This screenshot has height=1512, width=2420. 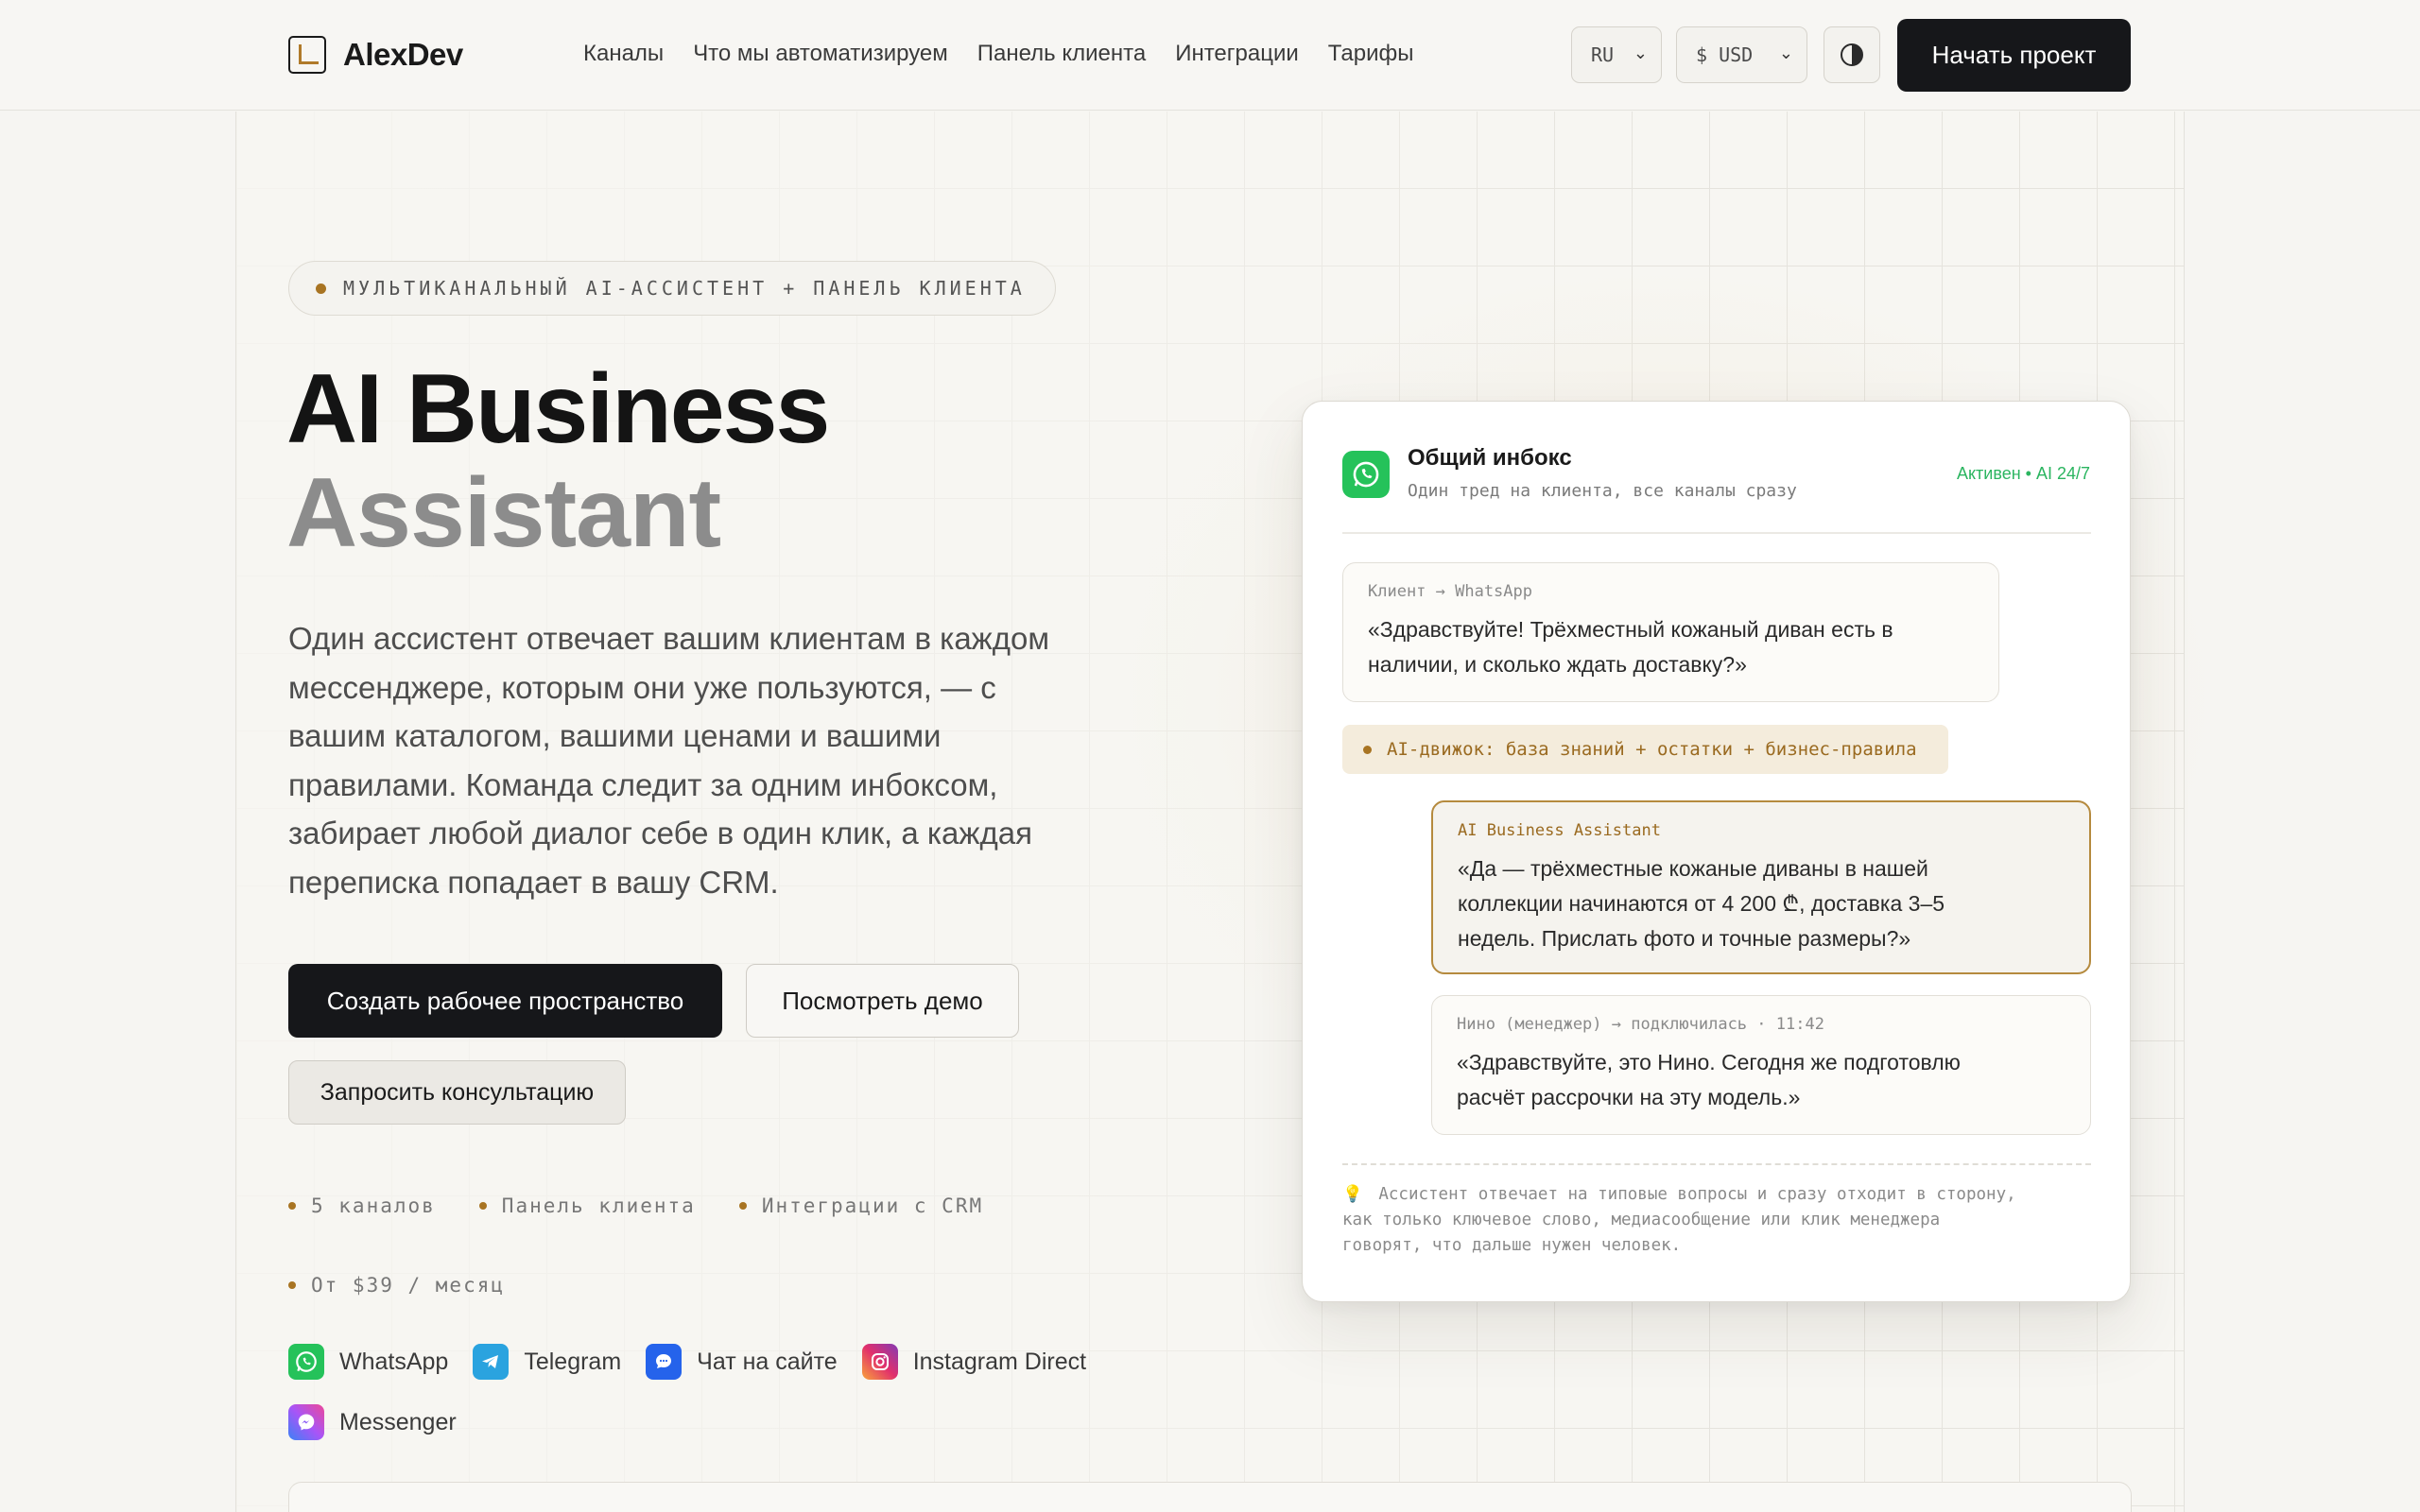 I want to click on channel-instagram: Instagram Direct, so click(x=974, y=1362).